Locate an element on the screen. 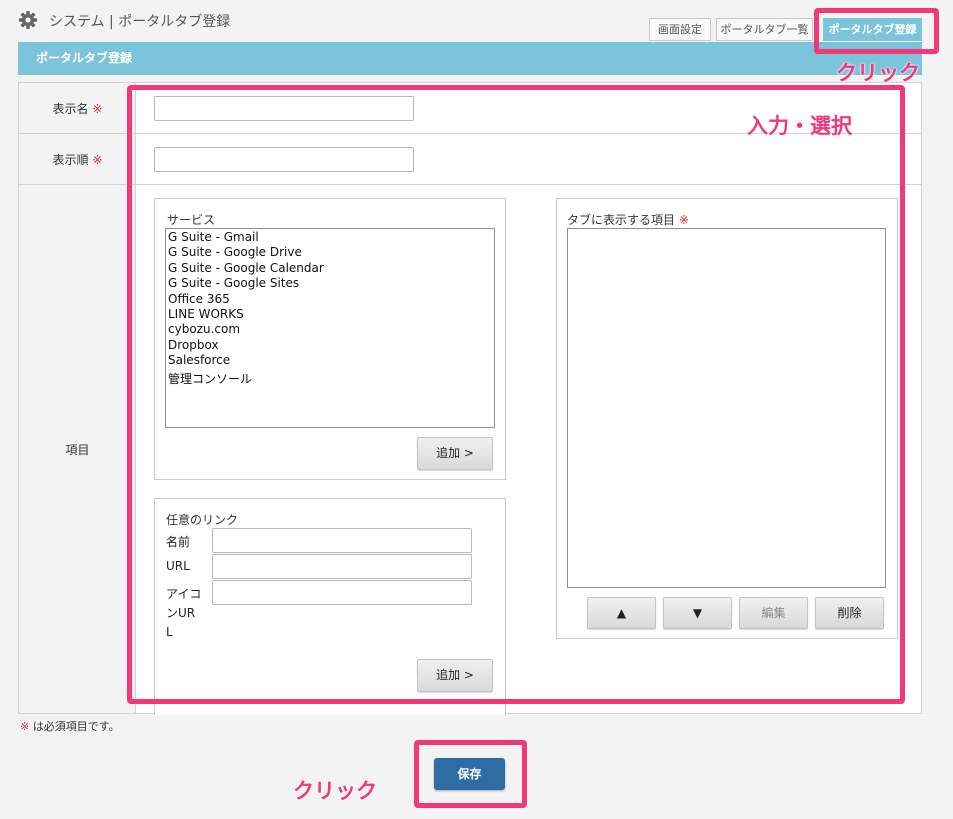 The height and width of the screenshot is (819, 953). label-column is located at coordinates (77, 398).